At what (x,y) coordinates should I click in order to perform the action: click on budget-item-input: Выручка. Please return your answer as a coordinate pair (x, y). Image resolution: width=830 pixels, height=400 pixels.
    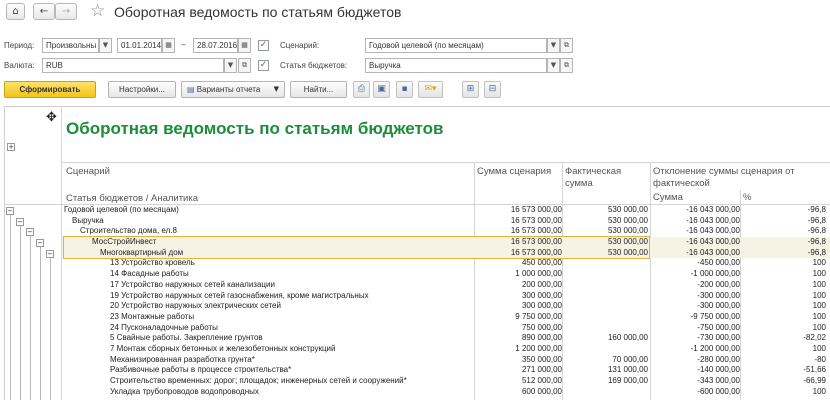
    Looking at the image, I should click on (456, 65).